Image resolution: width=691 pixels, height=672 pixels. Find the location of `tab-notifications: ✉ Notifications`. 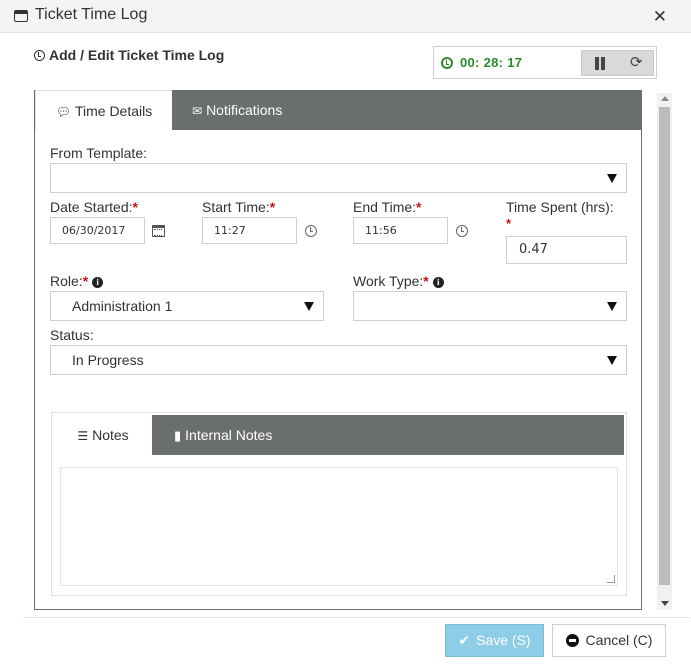

tab-notifications: ✉ Notifications is located at coordinates (247, 110).